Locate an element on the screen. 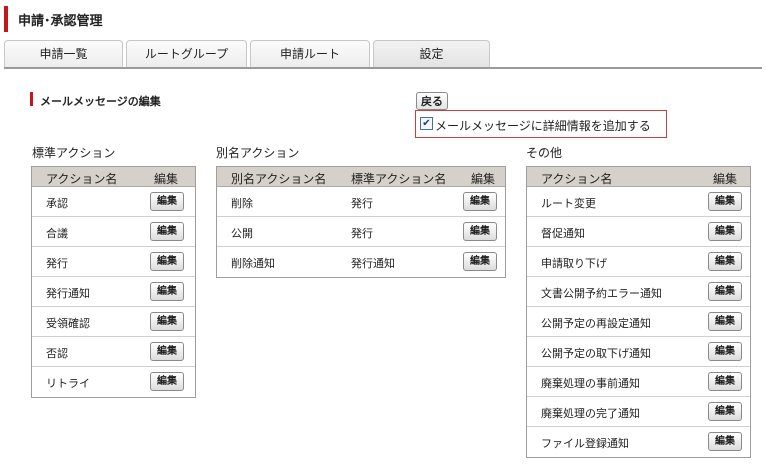 Image resolution: width=766 pixels, height=472 pixels. tab-application-route: 申請ルート is located at coordinates (310, 54).